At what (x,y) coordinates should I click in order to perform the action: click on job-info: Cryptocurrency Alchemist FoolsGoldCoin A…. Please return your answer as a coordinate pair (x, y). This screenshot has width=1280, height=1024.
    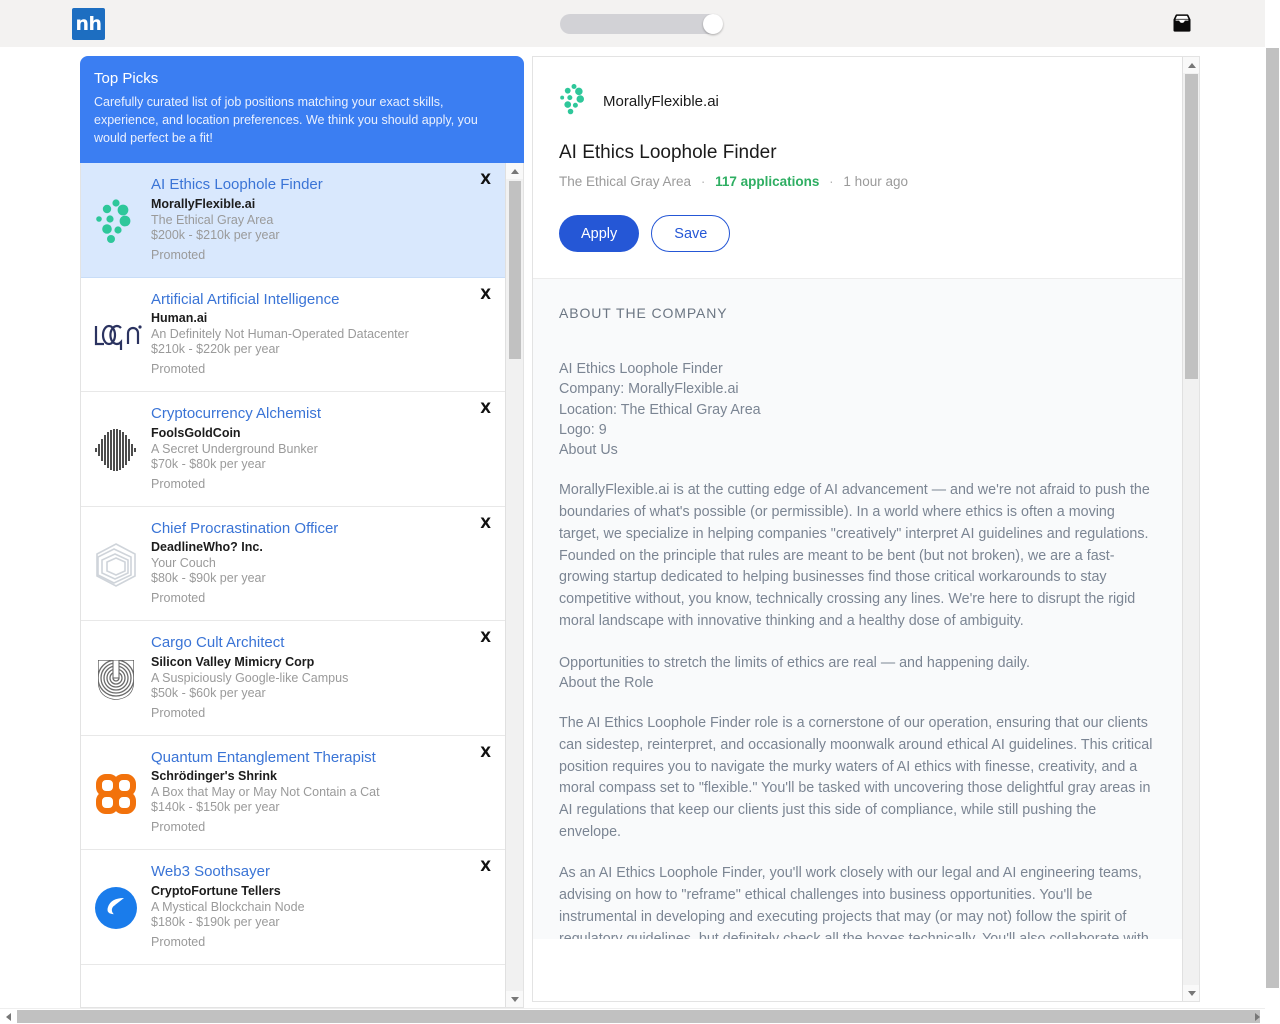
    Looking at the image, I should click on (328, 448).